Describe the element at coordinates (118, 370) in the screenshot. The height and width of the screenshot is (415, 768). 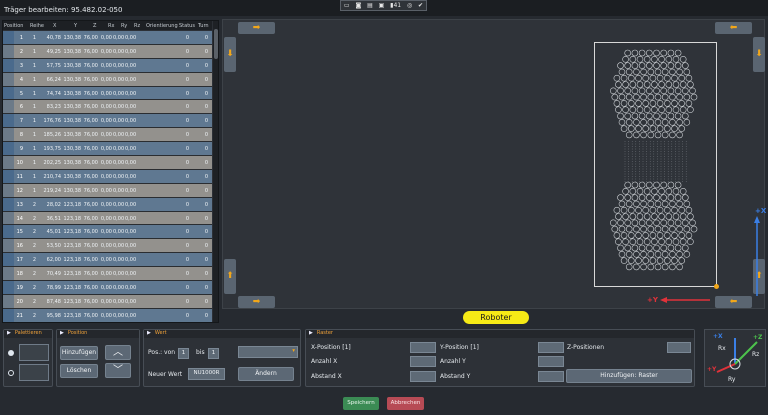
I see `move-down-button: ﹀` at that location.